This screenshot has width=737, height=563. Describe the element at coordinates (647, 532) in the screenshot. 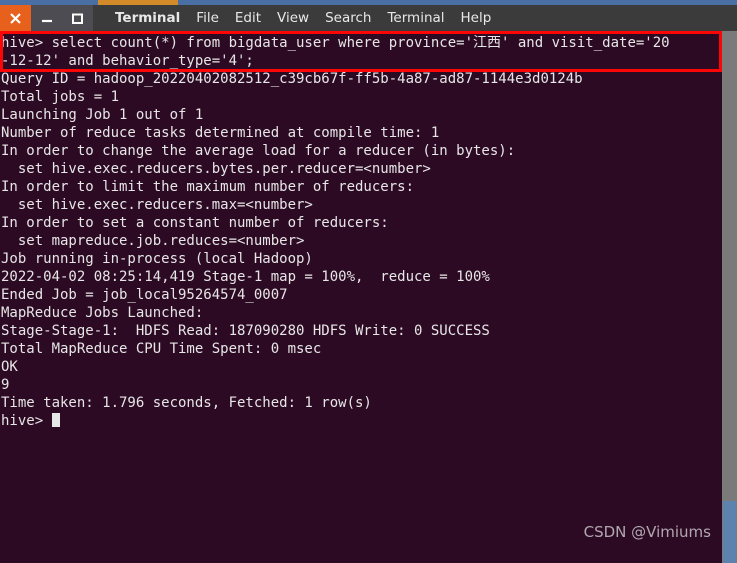

I see `watermark: CSDN @Vimiums` at that location.